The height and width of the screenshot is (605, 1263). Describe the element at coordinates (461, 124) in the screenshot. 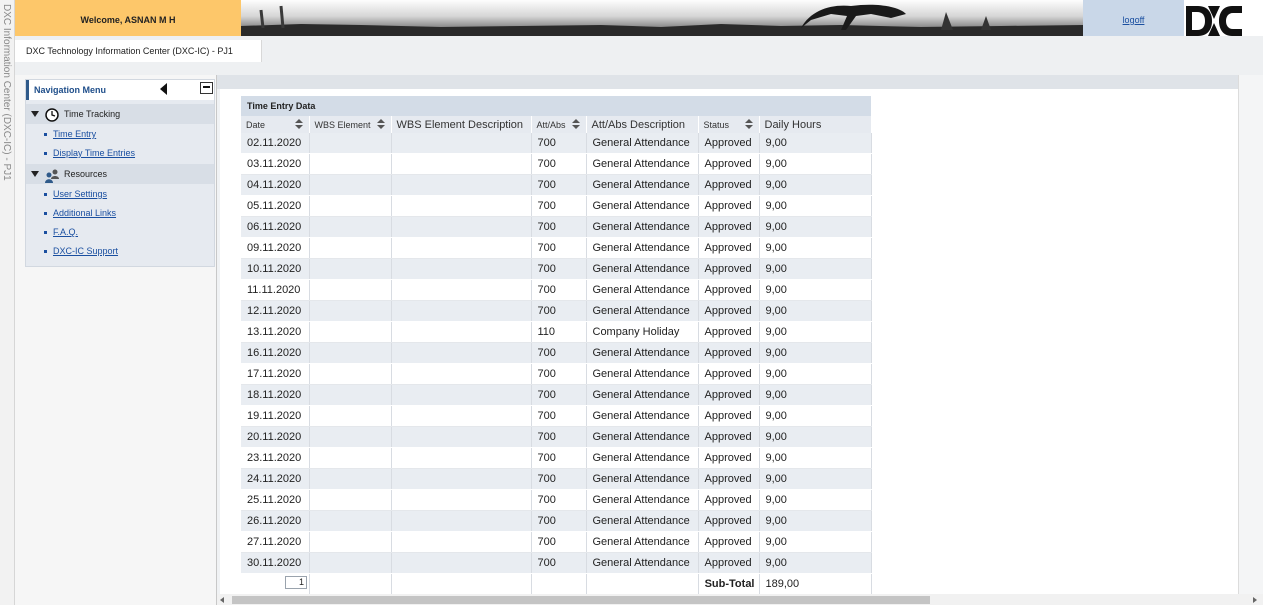

I see `column-header-wbs-element-description: WBS Element Description` at that location.